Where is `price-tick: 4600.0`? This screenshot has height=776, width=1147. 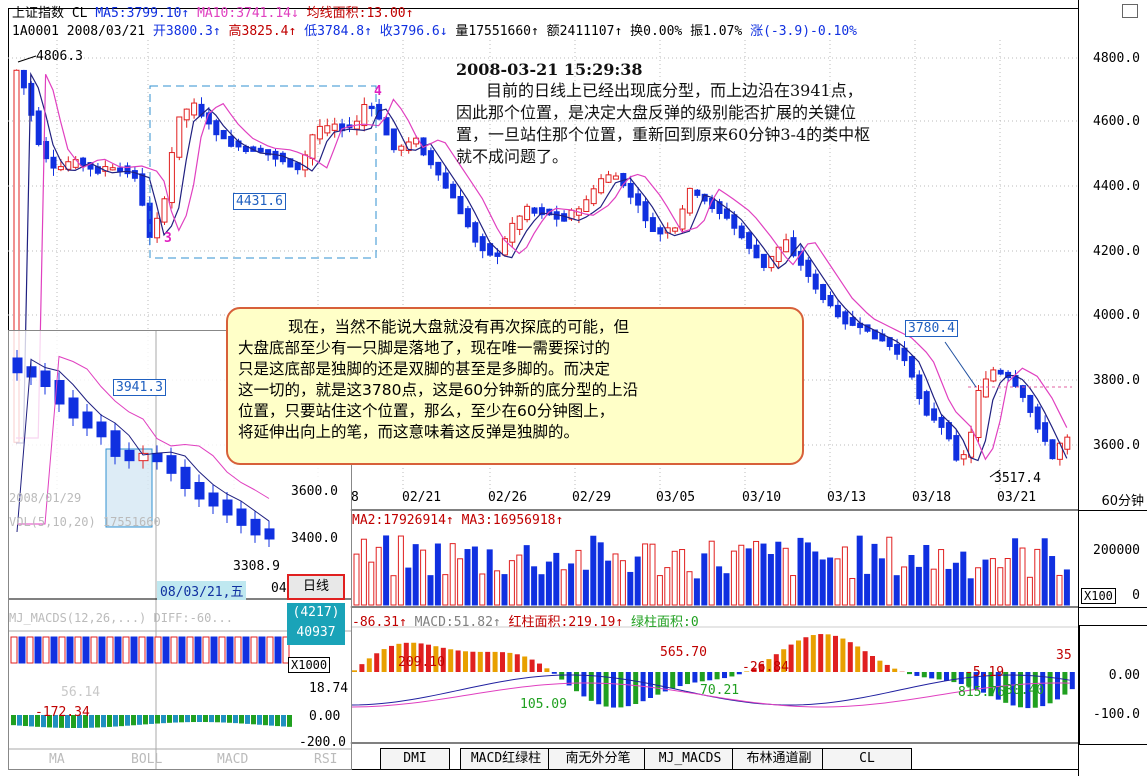 price-tick: 4600.0 is located at coordinates (1116, 121).